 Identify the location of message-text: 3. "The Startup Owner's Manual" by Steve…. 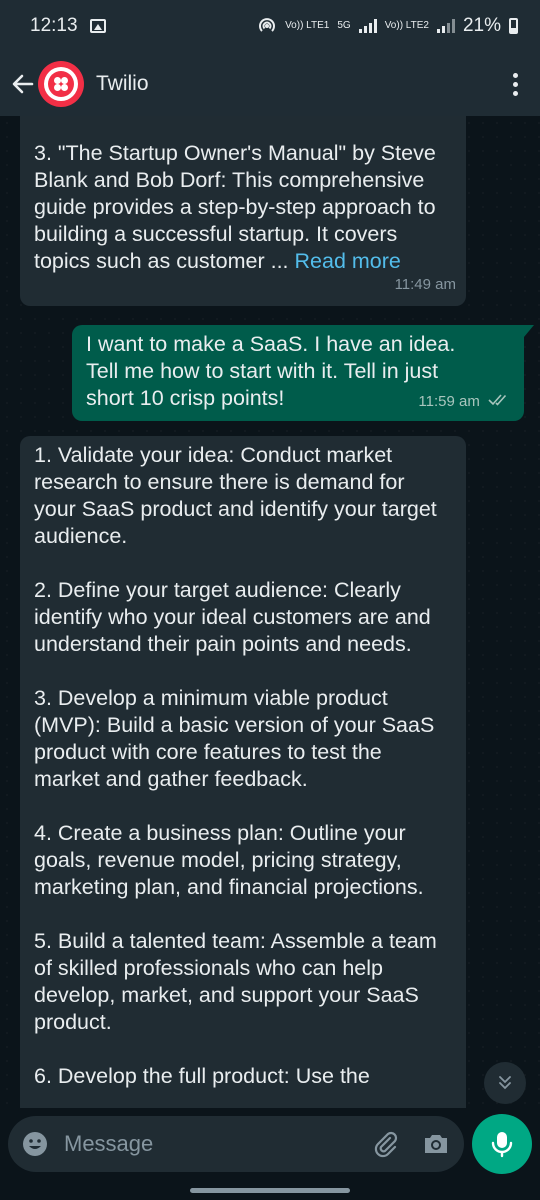
(235, 207).